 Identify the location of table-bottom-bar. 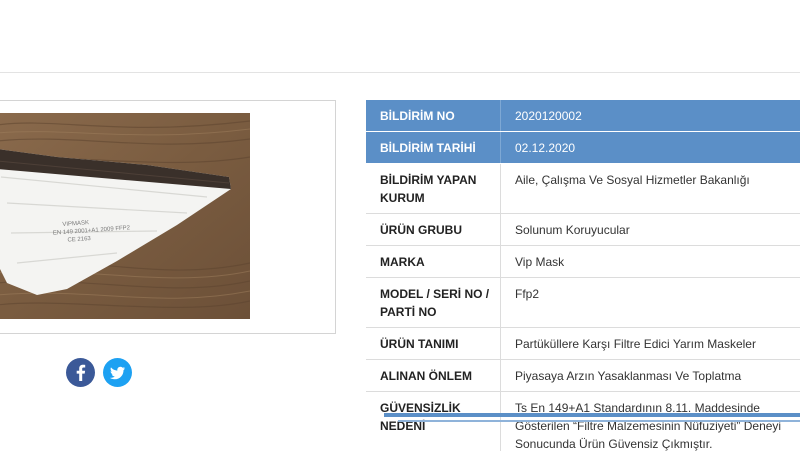
(592, 415).